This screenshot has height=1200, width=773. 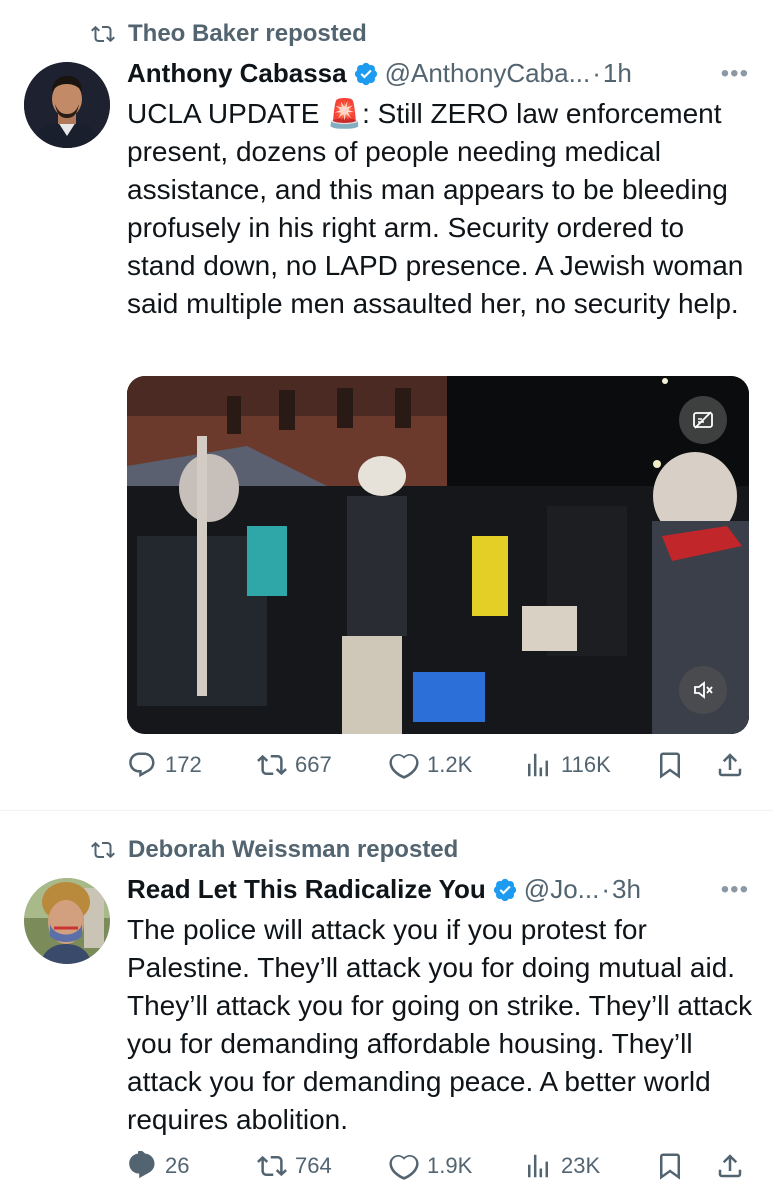 I want to click on like-count: 1.2K, so click(x=450, y=764).